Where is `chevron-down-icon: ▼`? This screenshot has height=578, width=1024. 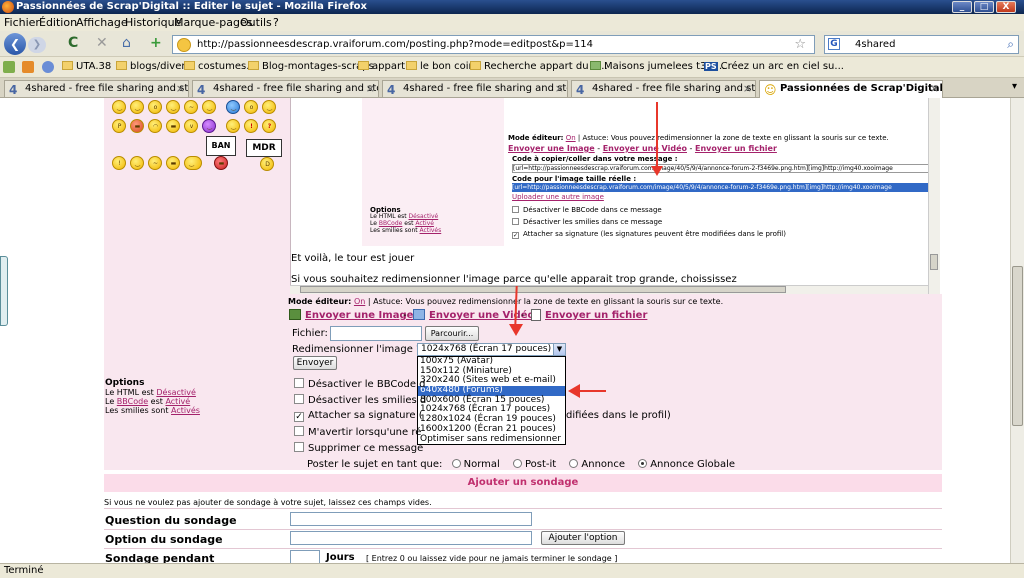
chevron-down-icon: ▼ is located at coordinates (559, 349).